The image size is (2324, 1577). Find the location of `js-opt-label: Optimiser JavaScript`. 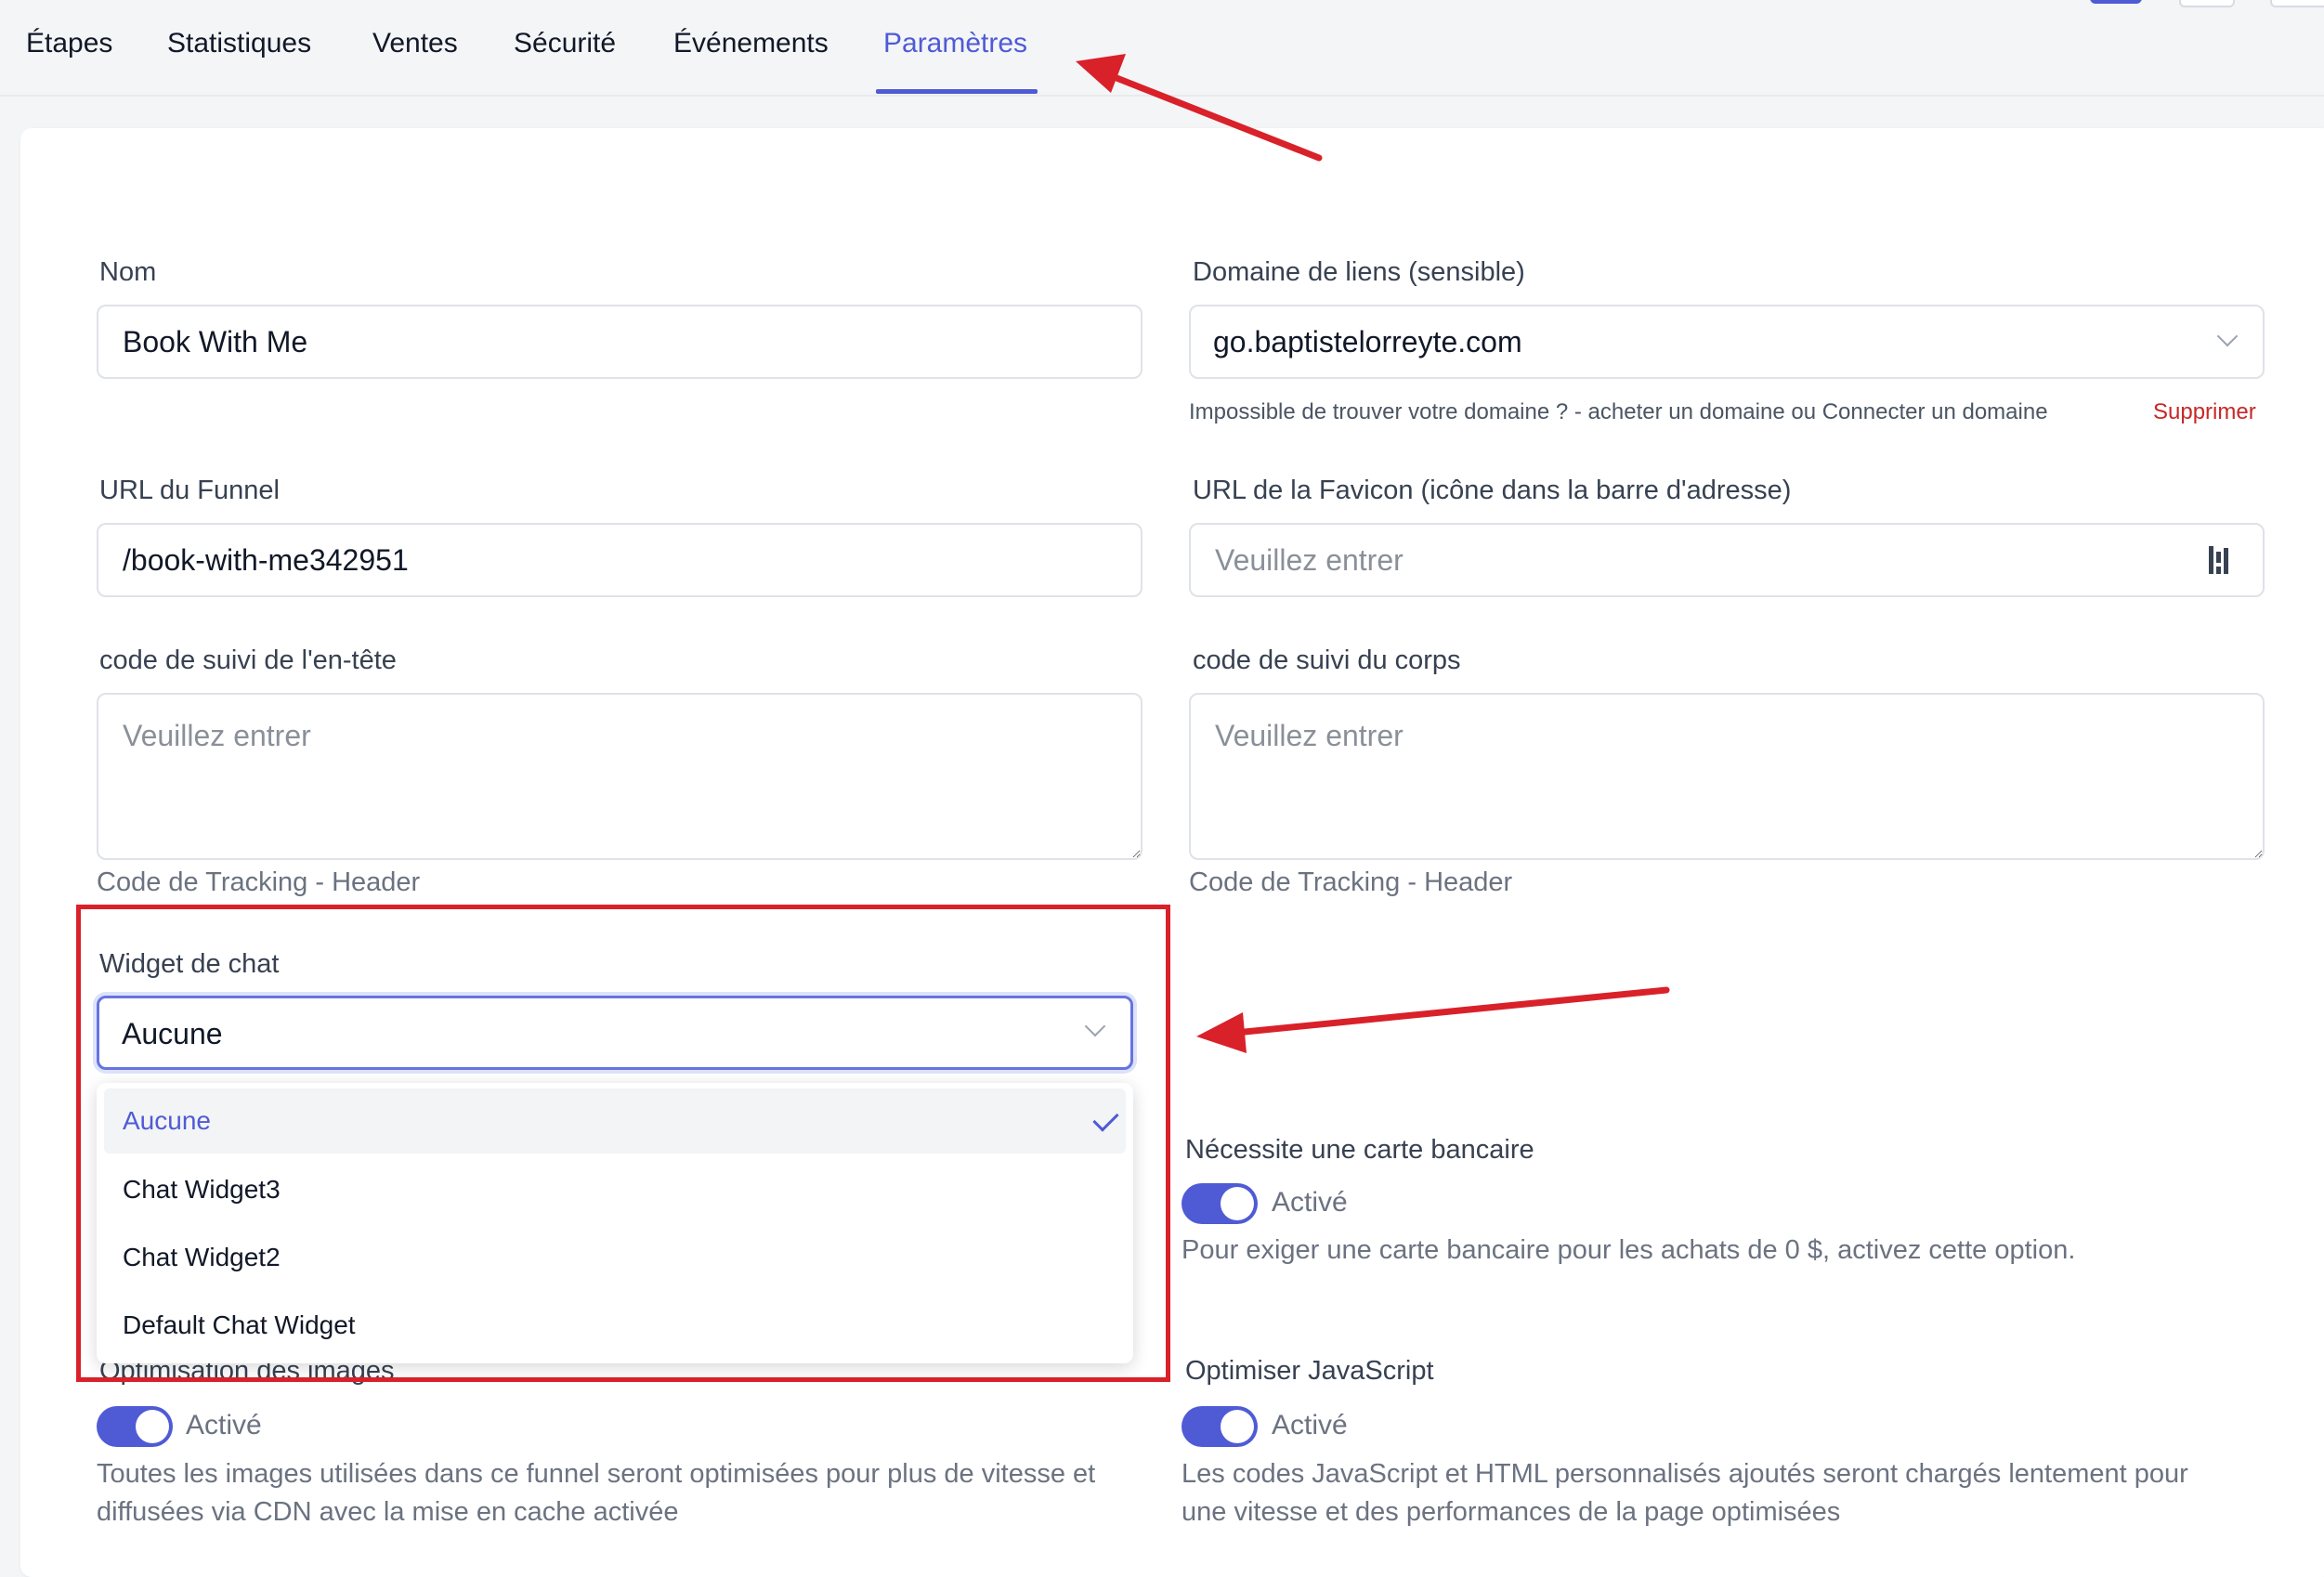

js-opt-label: Optimiser JavaScript is located at coordinates (1309, 1371).